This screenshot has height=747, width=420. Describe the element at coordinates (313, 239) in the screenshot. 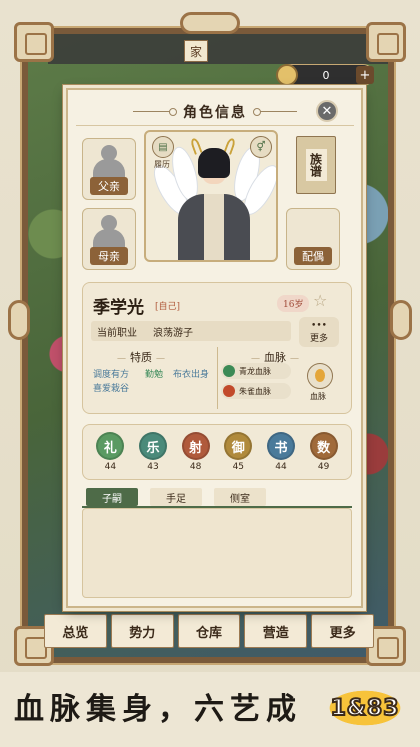

I see `spouse-slot: 配偶` at that location.